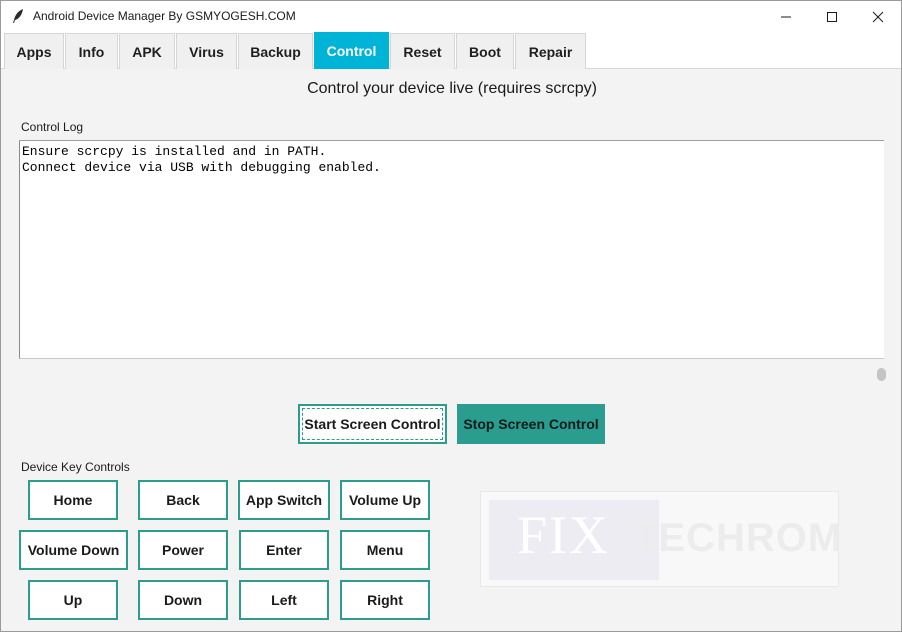 The height and width of the screenshot is (632, 902). I want to click on tab-label: Info, so click(91, 51).